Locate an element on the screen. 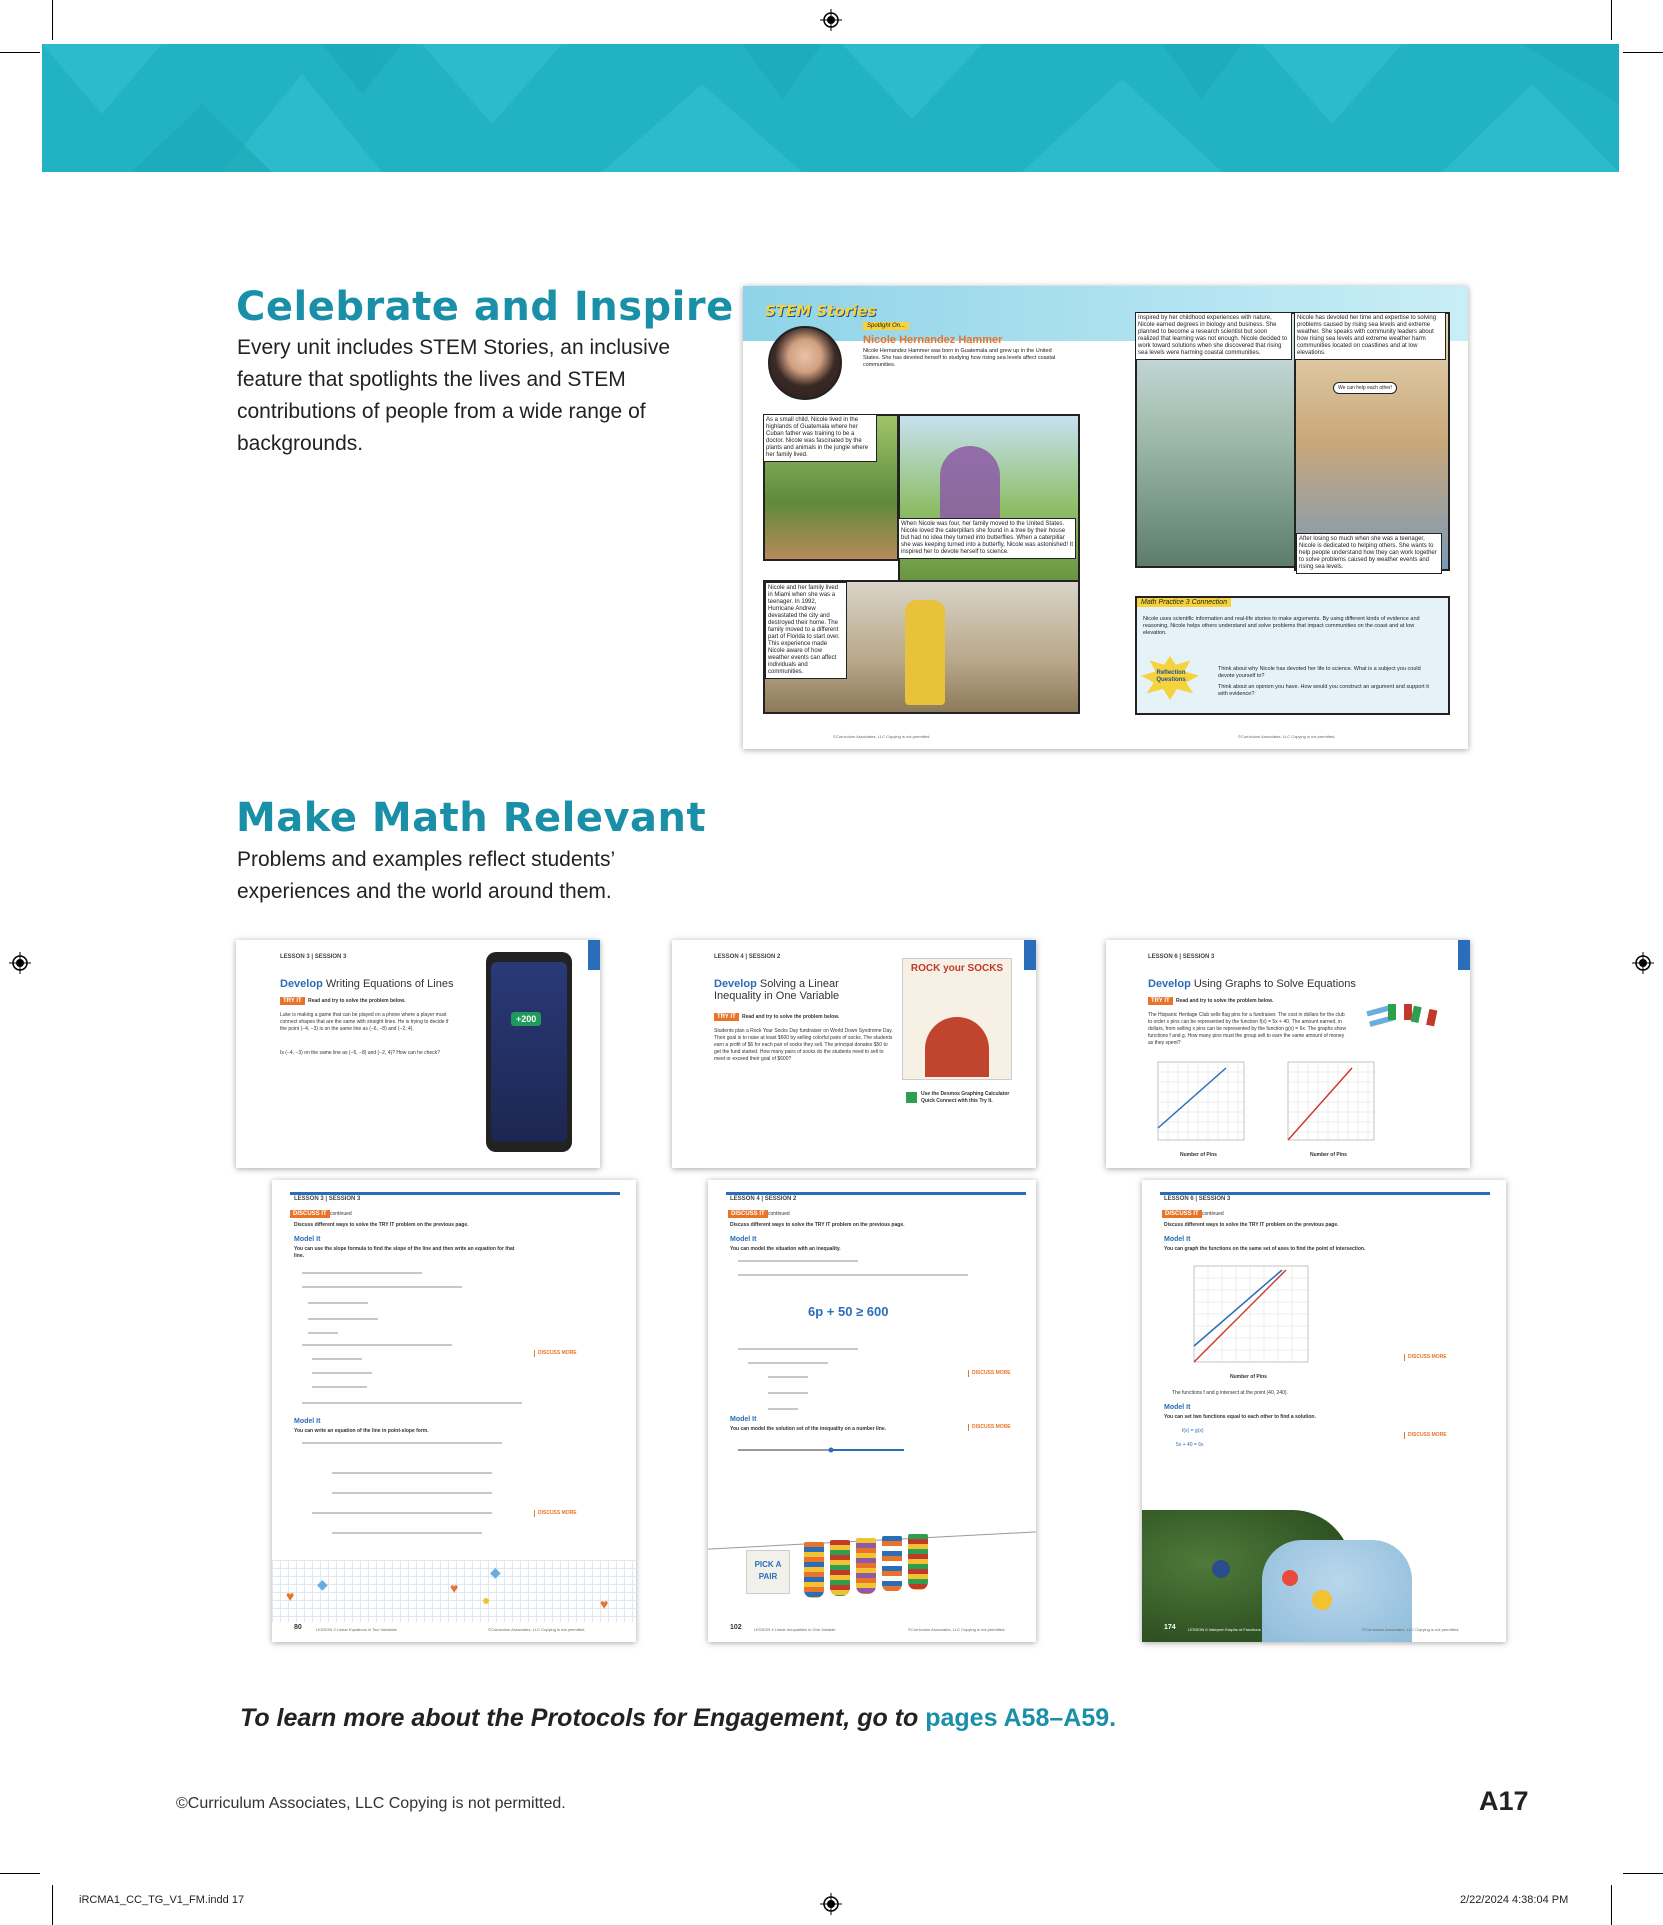 This screenshot has height=1925, width=1663. phone-image: +200 is located at coordinates (529, 1052).